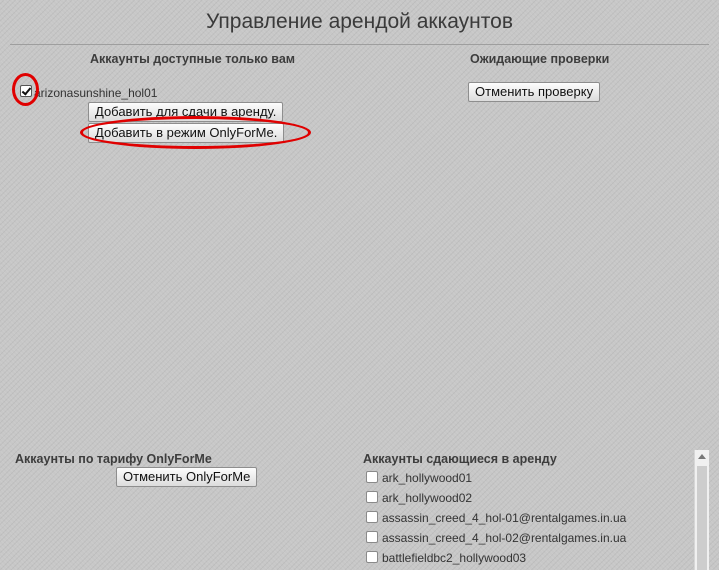  What do you see at coordinates (427, 478) in the screenshot?
I see `account-label: ark_hollywood01` at bounding box center [427, 478].